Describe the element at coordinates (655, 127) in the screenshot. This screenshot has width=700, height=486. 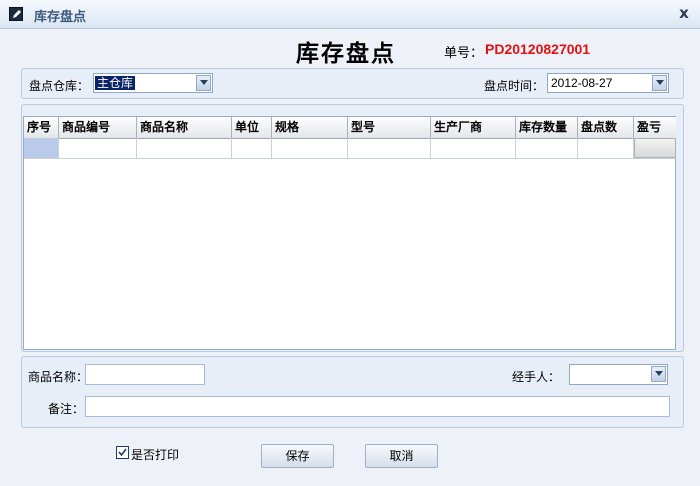
I see `column-header-profit-loss: 盈亏` at that location.